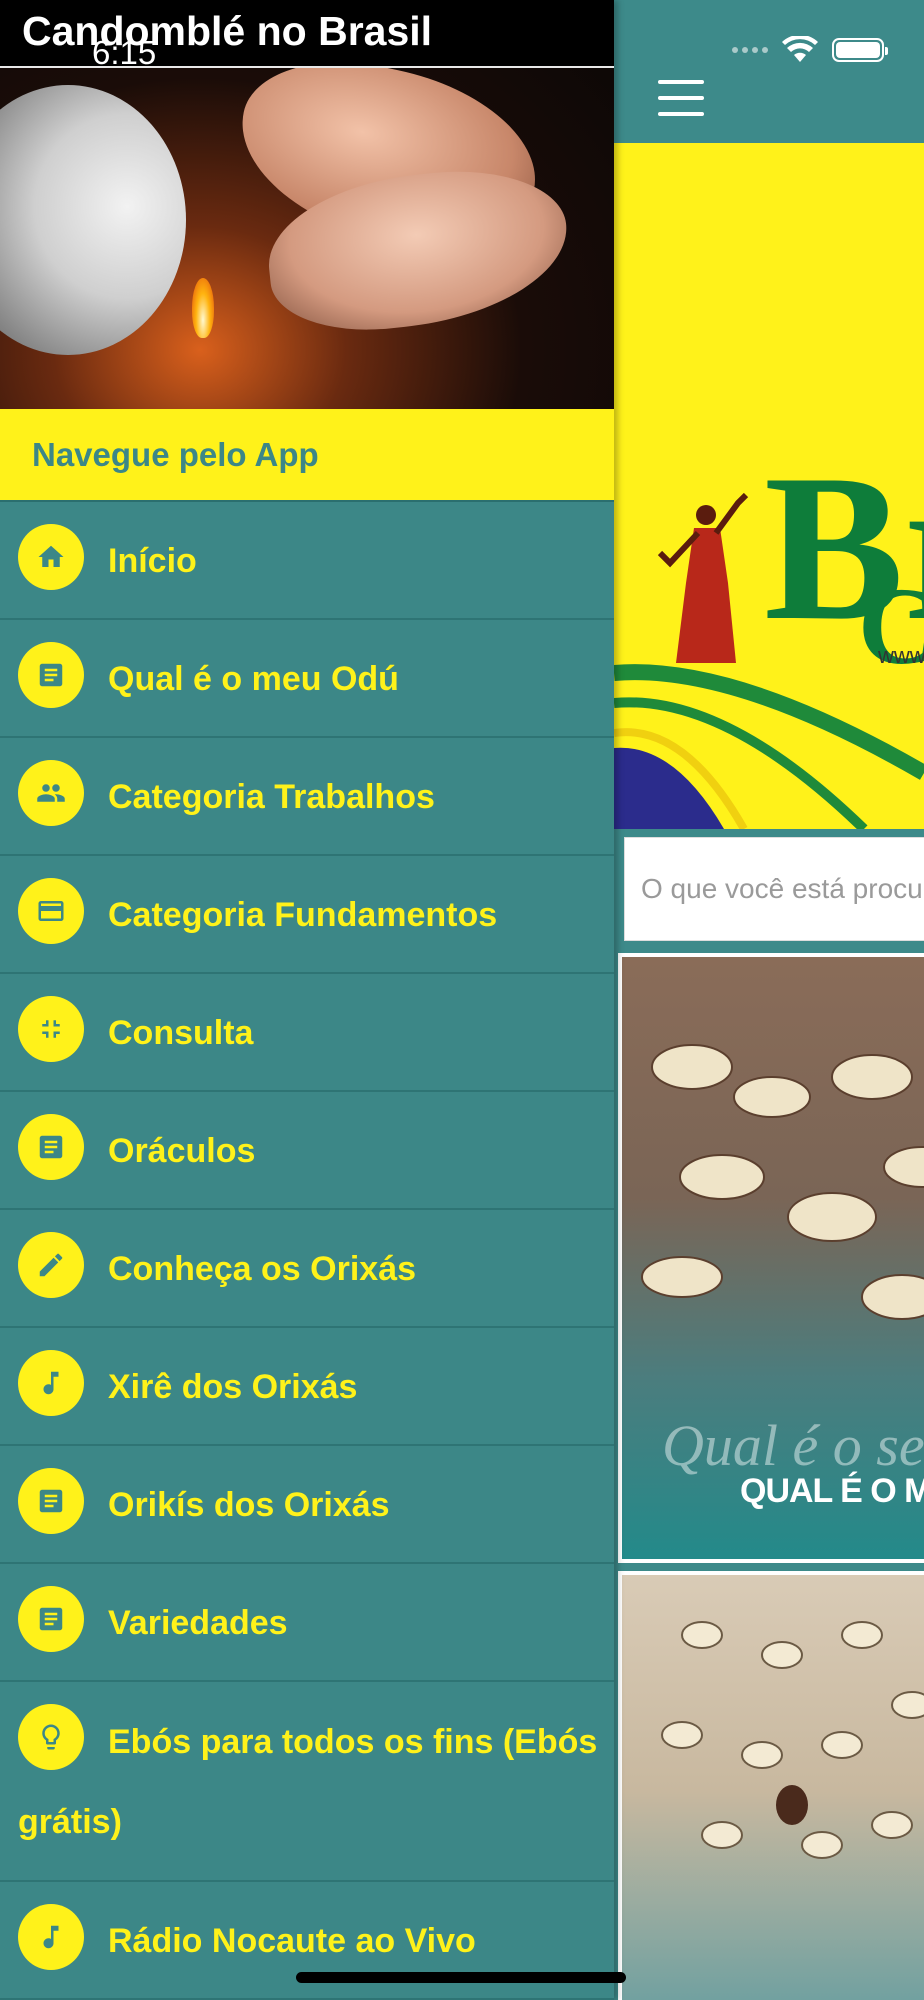 This screenshot has width=924, height=2000. What do you see at coordinates (307, 1033) in the screenshot?
I see `nav-item-consulta: Consulta` at bounding box center [307, 1033].